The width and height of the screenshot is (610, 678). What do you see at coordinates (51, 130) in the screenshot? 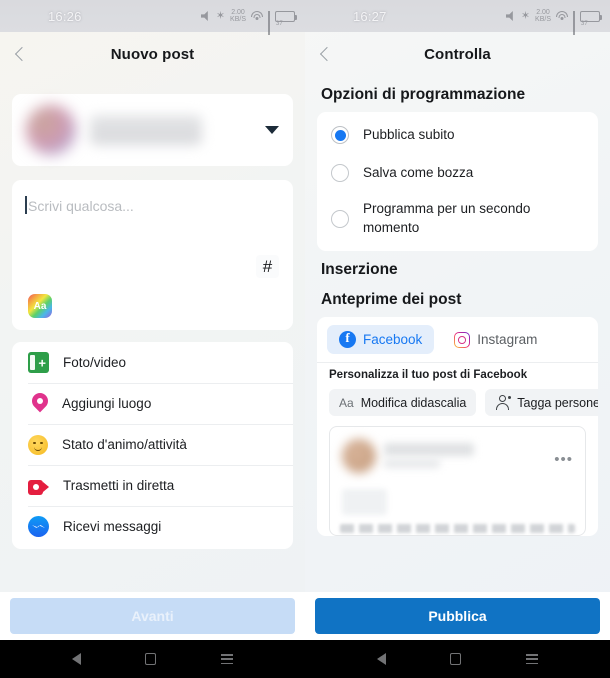
I see `avatar` at bounding box center [51, 130].